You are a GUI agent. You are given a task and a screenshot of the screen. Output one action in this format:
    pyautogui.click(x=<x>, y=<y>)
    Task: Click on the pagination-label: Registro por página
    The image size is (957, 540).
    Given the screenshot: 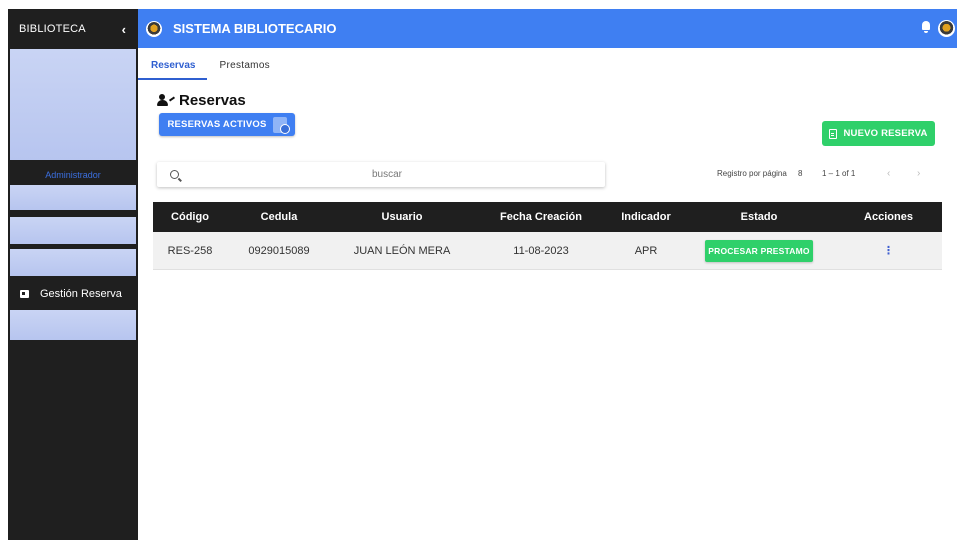 What is the action you would take?
    pyautogui.click(x=752, y=173)
    